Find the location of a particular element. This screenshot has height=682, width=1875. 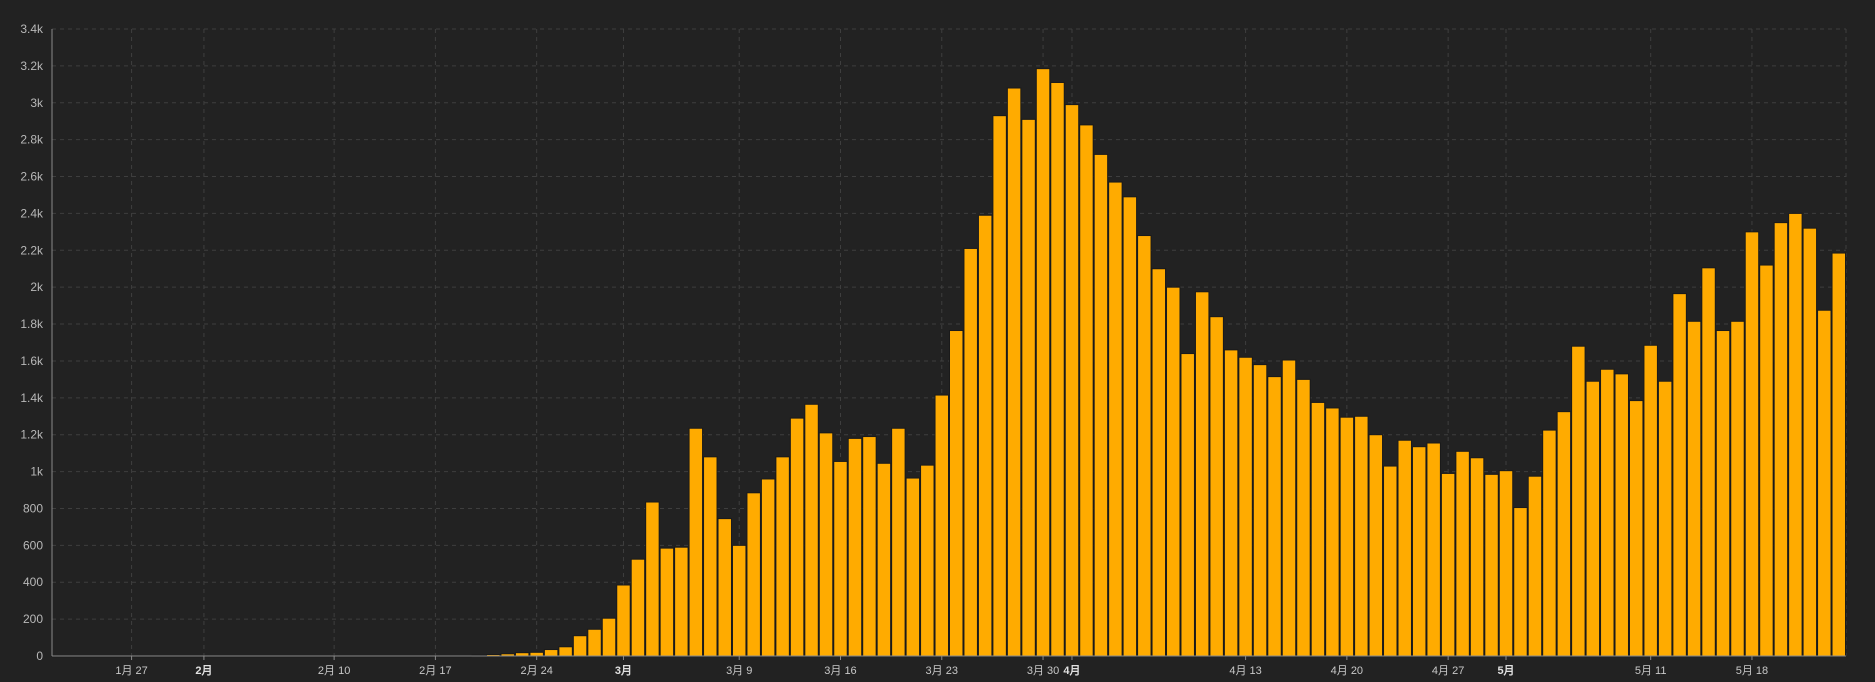

y-tick-label: 800 is located at coordinates (33, 508).